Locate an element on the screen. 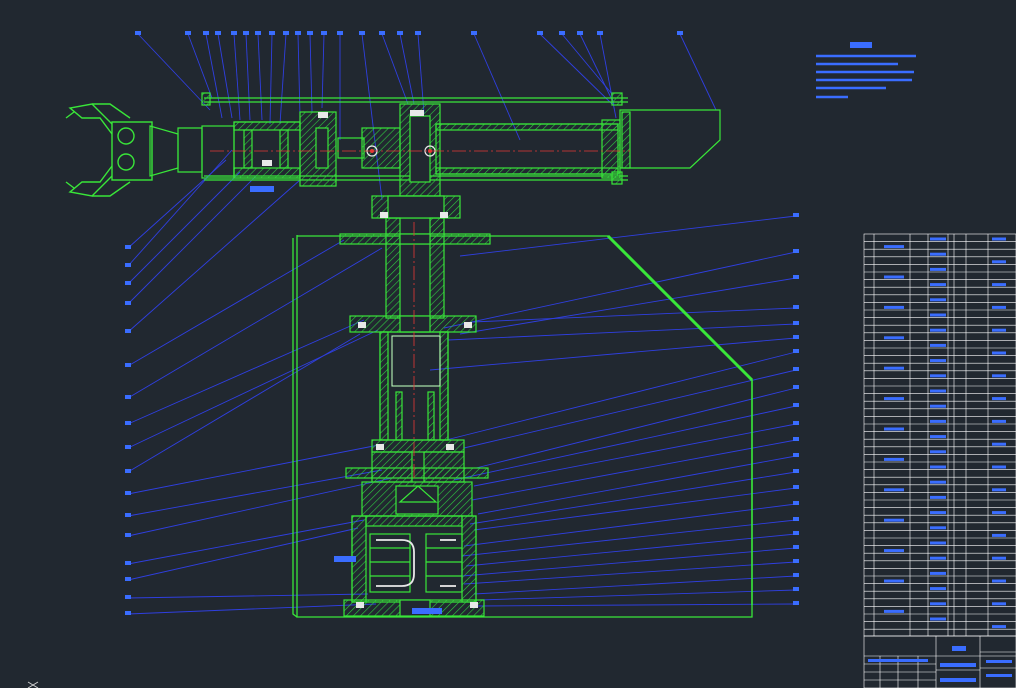 Image resolution: width=1016 pixels, height=688 pixels. title-block is located at coordinates (939, 661).